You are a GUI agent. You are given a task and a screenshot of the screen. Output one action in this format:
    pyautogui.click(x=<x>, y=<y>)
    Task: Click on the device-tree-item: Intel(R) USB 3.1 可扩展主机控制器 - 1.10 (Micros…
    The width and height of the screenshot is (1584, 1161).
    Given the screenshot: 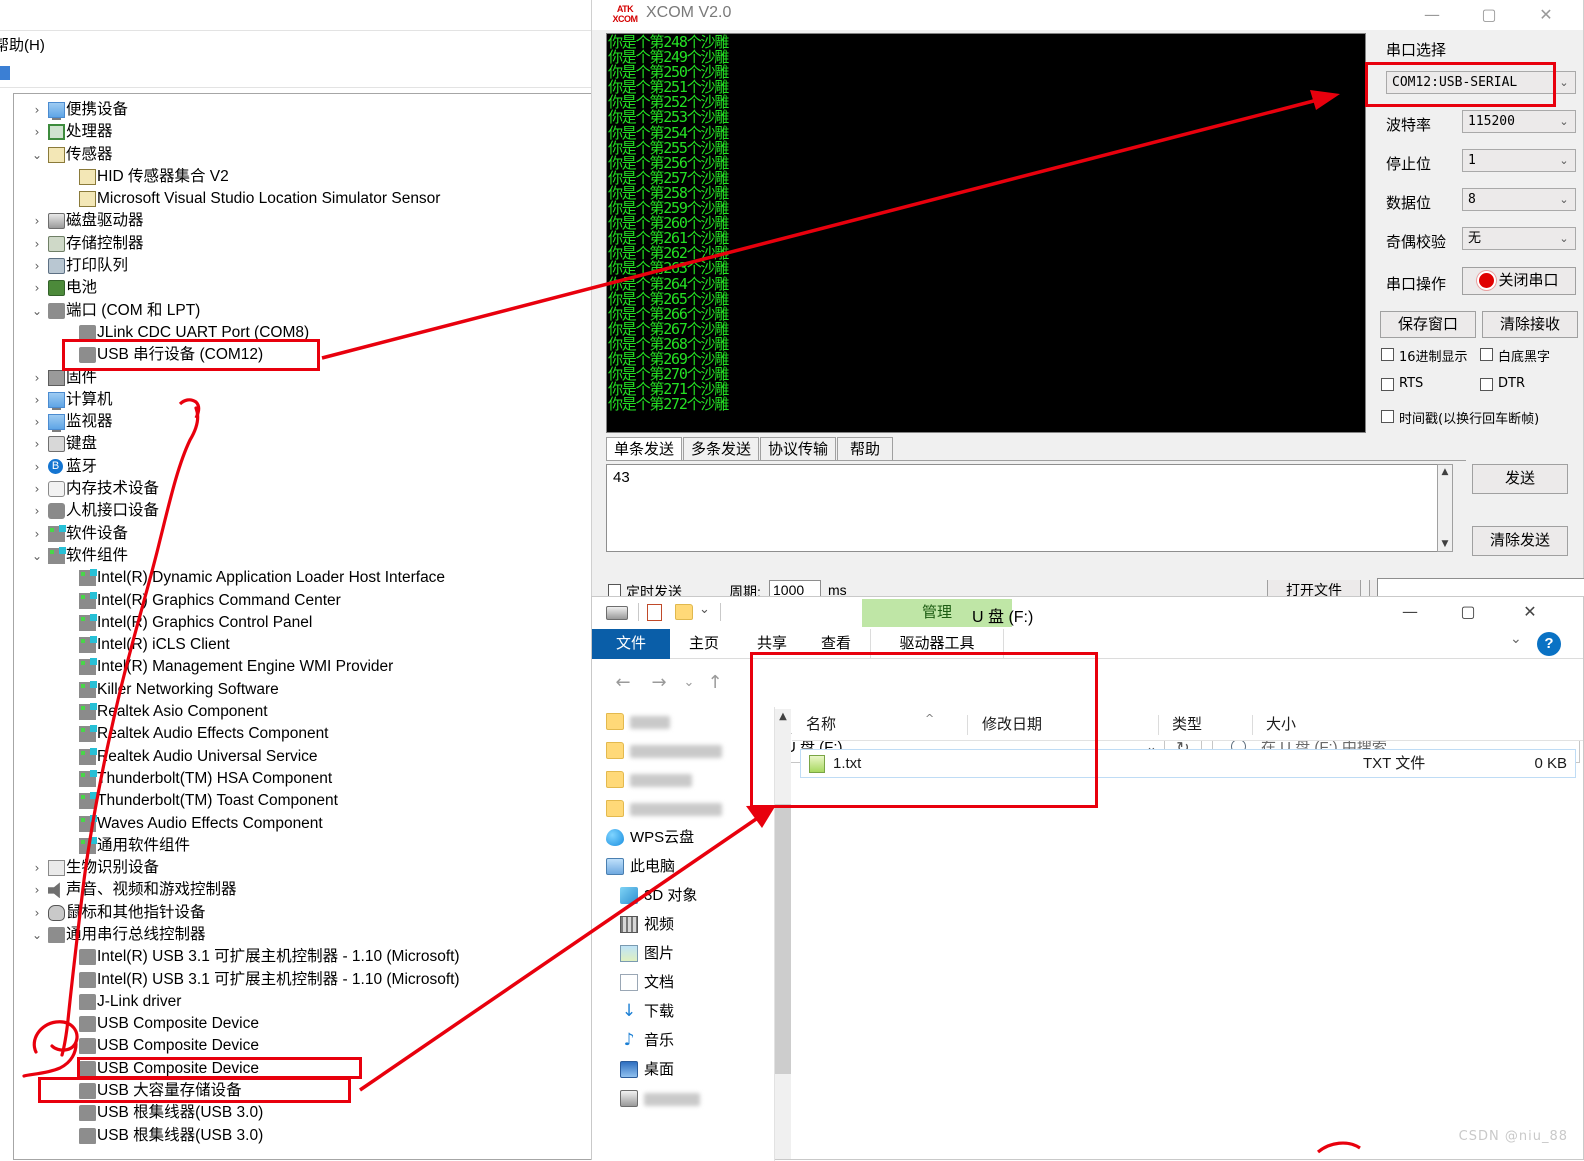 What is the action you would take?
    pyautogui.click(x=313, y=980)
    